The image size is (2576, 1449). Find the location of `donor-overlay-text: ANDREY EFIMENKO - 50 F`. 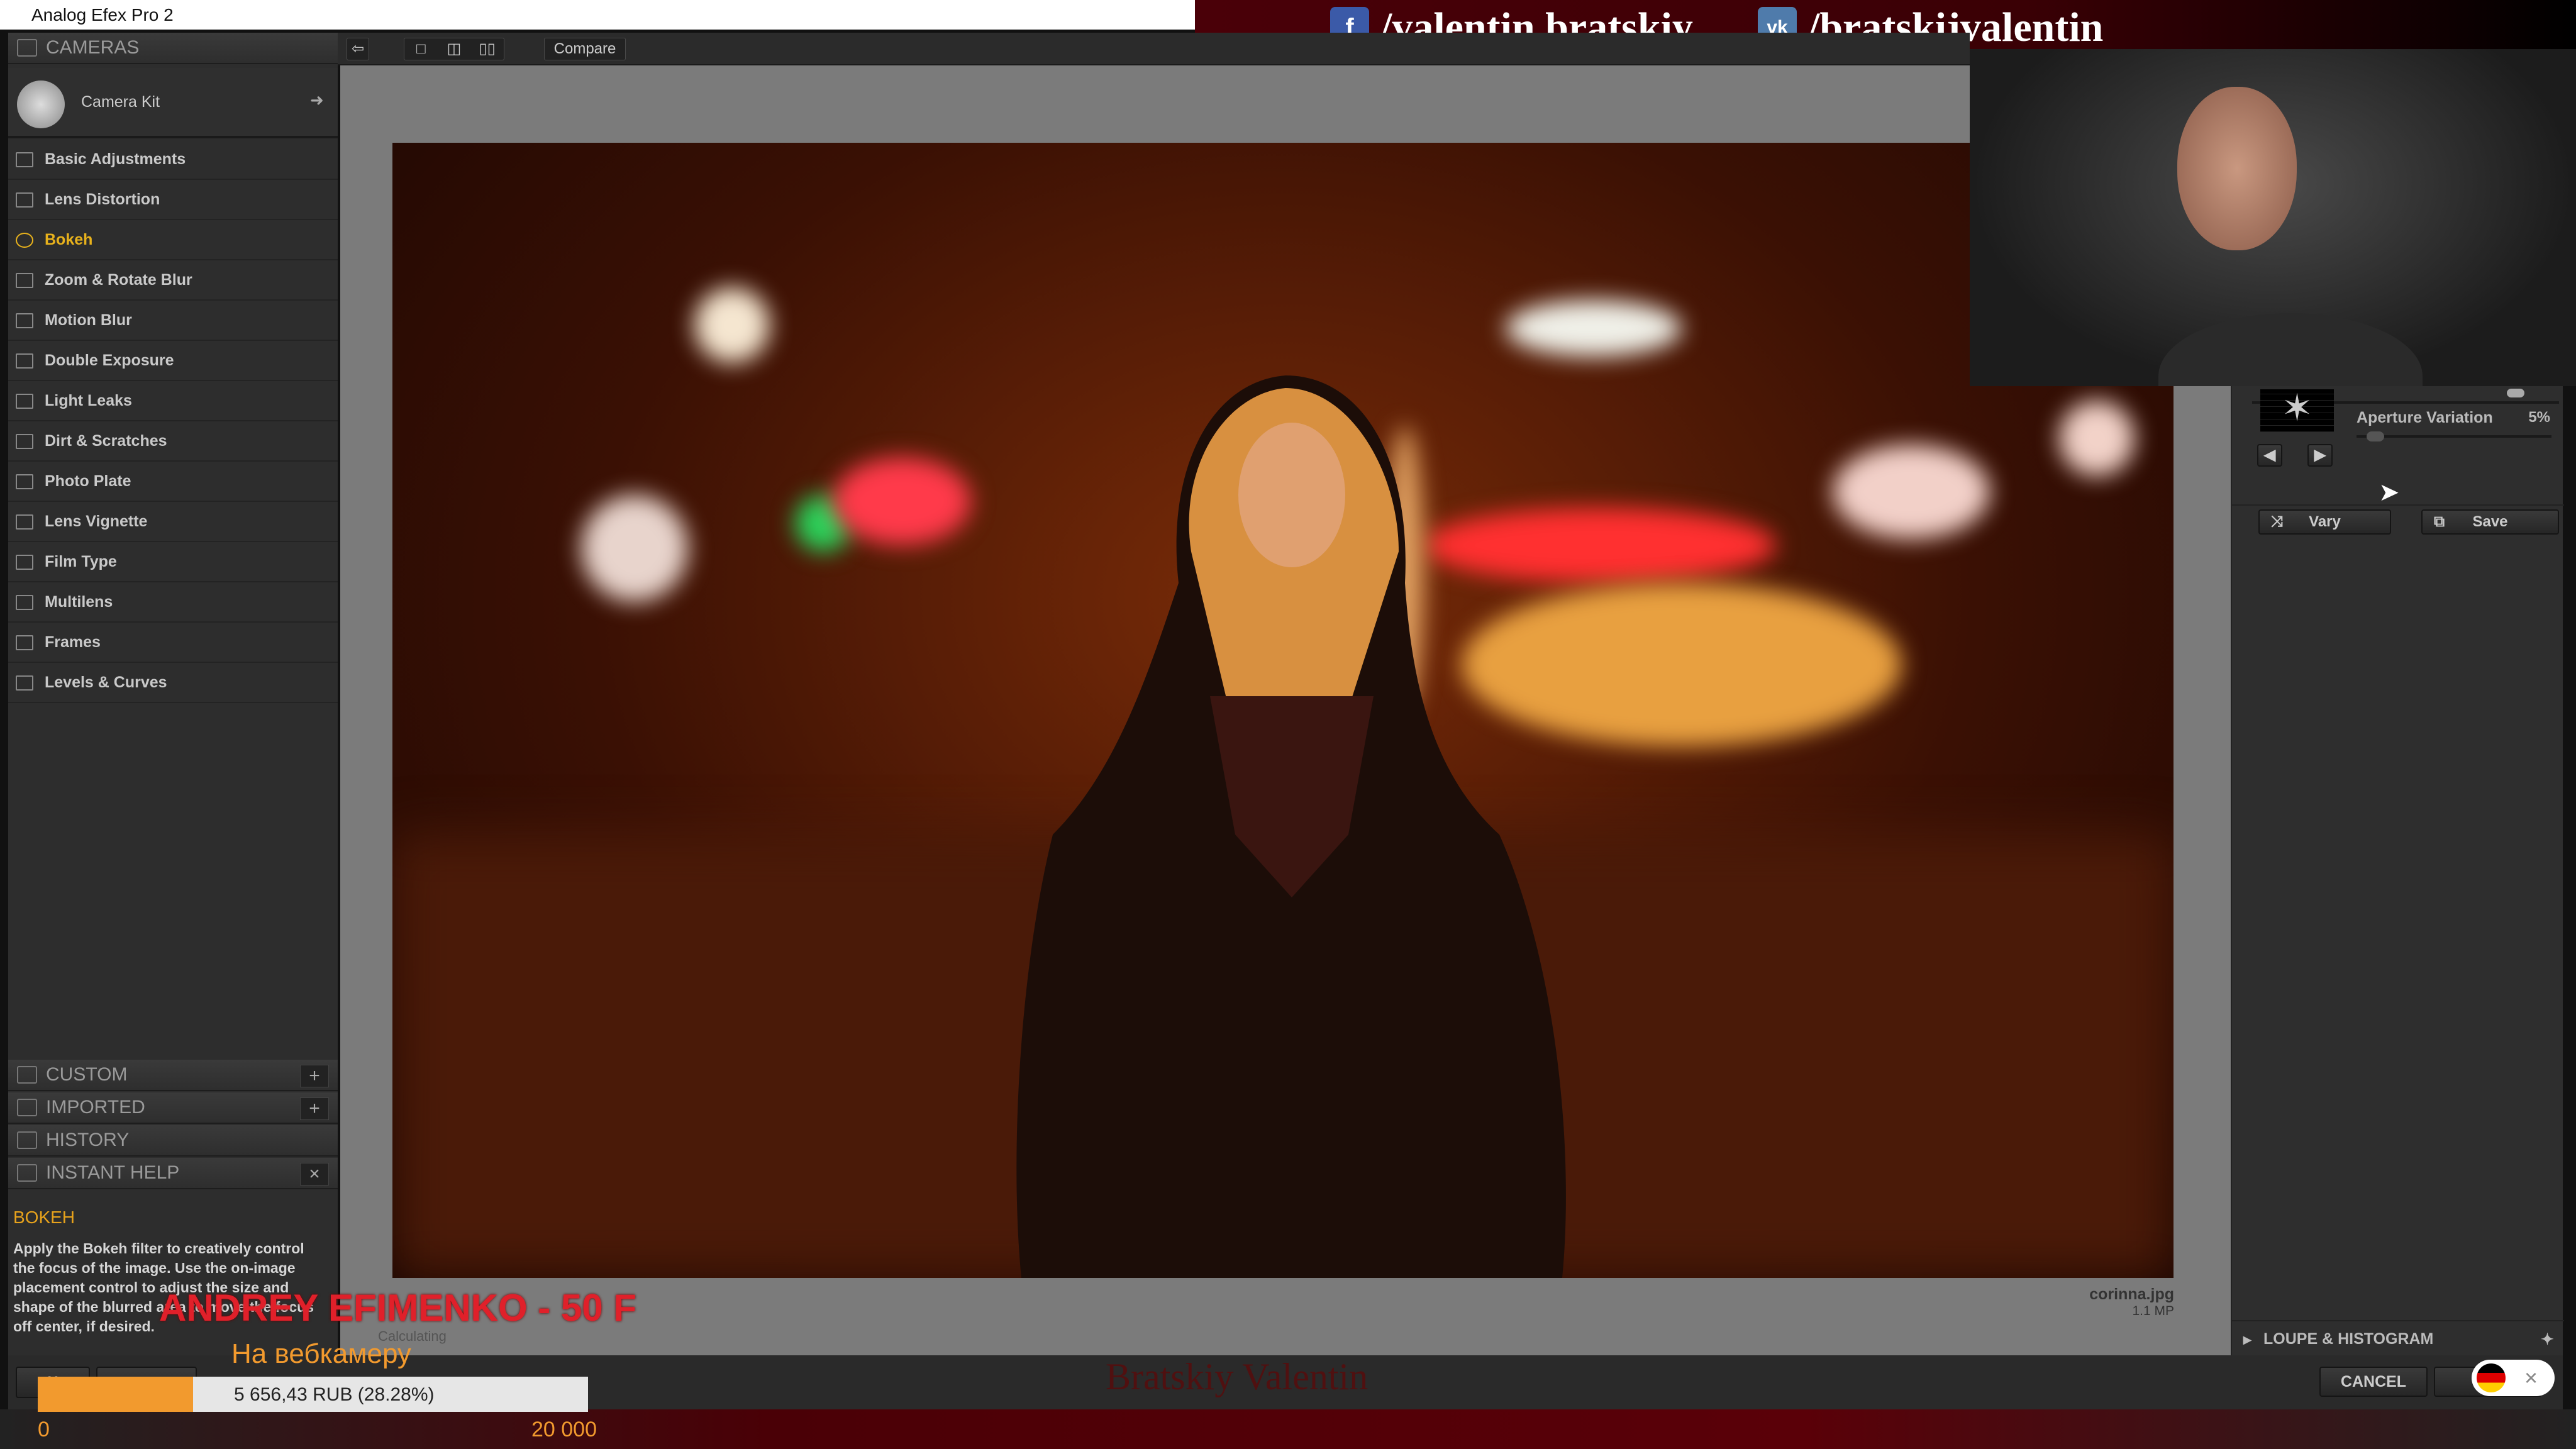

donor-overlay-text: ANDREY EFIMENKO - 50 F is located at coordinates (397, 1308).